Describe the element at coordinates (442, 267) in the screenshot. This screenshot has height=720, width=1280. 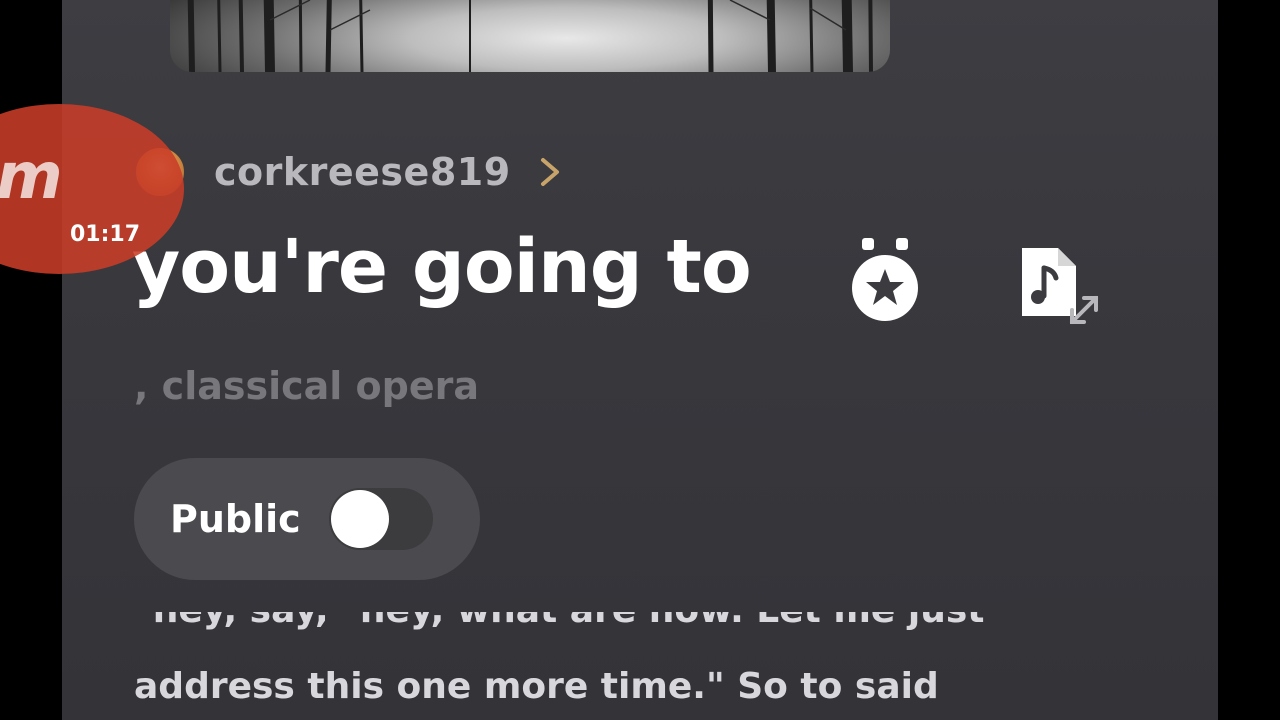
I see `song-title: you're going to` at that location.